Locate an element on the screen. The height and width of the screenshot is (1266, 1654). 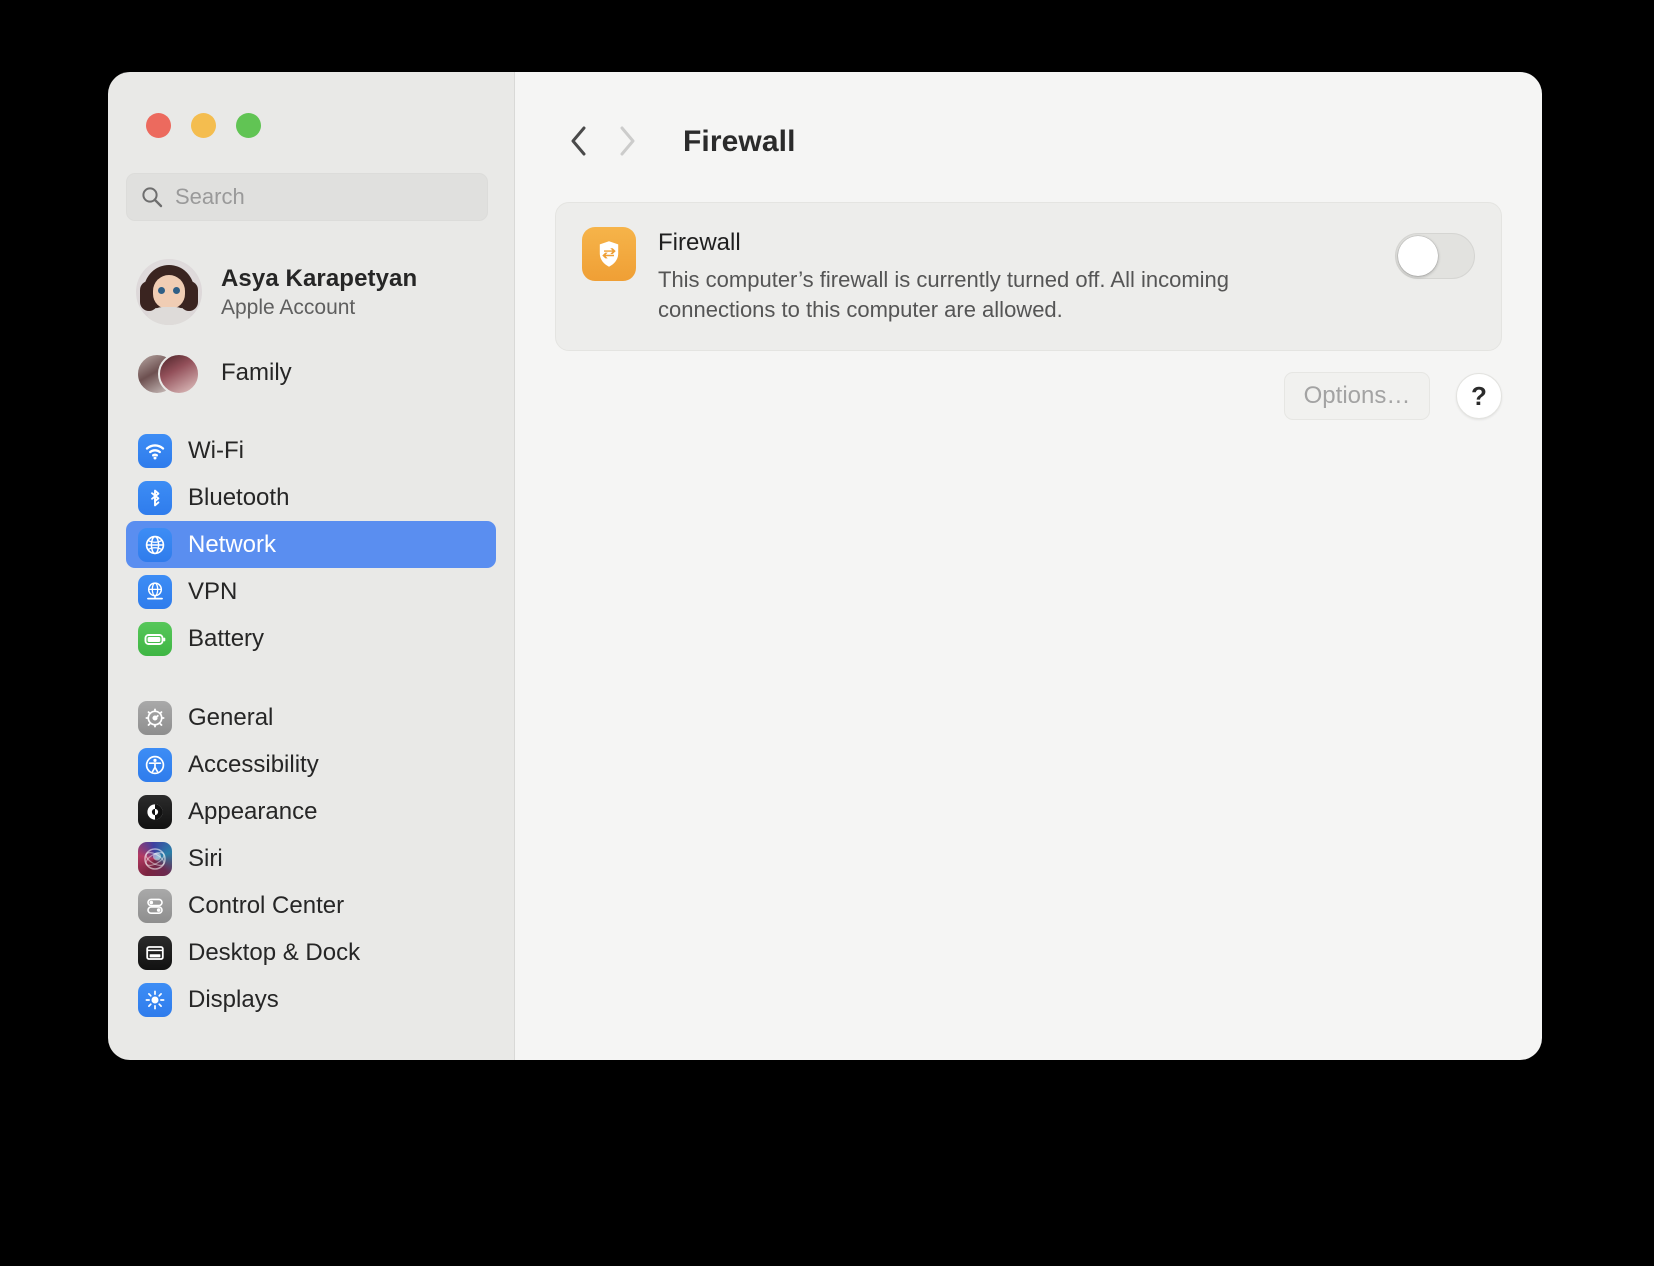
chevron-left-icon is located at coordinates (579, 142).